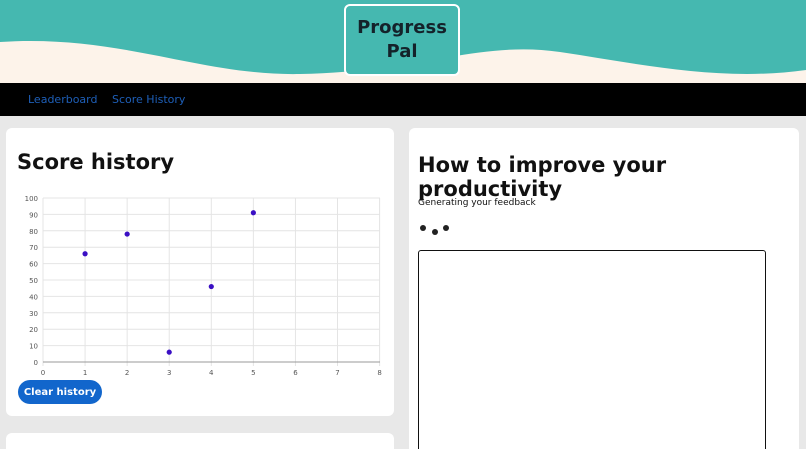 Image resolution: width=806 pixels, height=449 pixels. Describe the element at coordinates (402, 27) in the screenshot. I see `brand-line-1: Progress` at that location.